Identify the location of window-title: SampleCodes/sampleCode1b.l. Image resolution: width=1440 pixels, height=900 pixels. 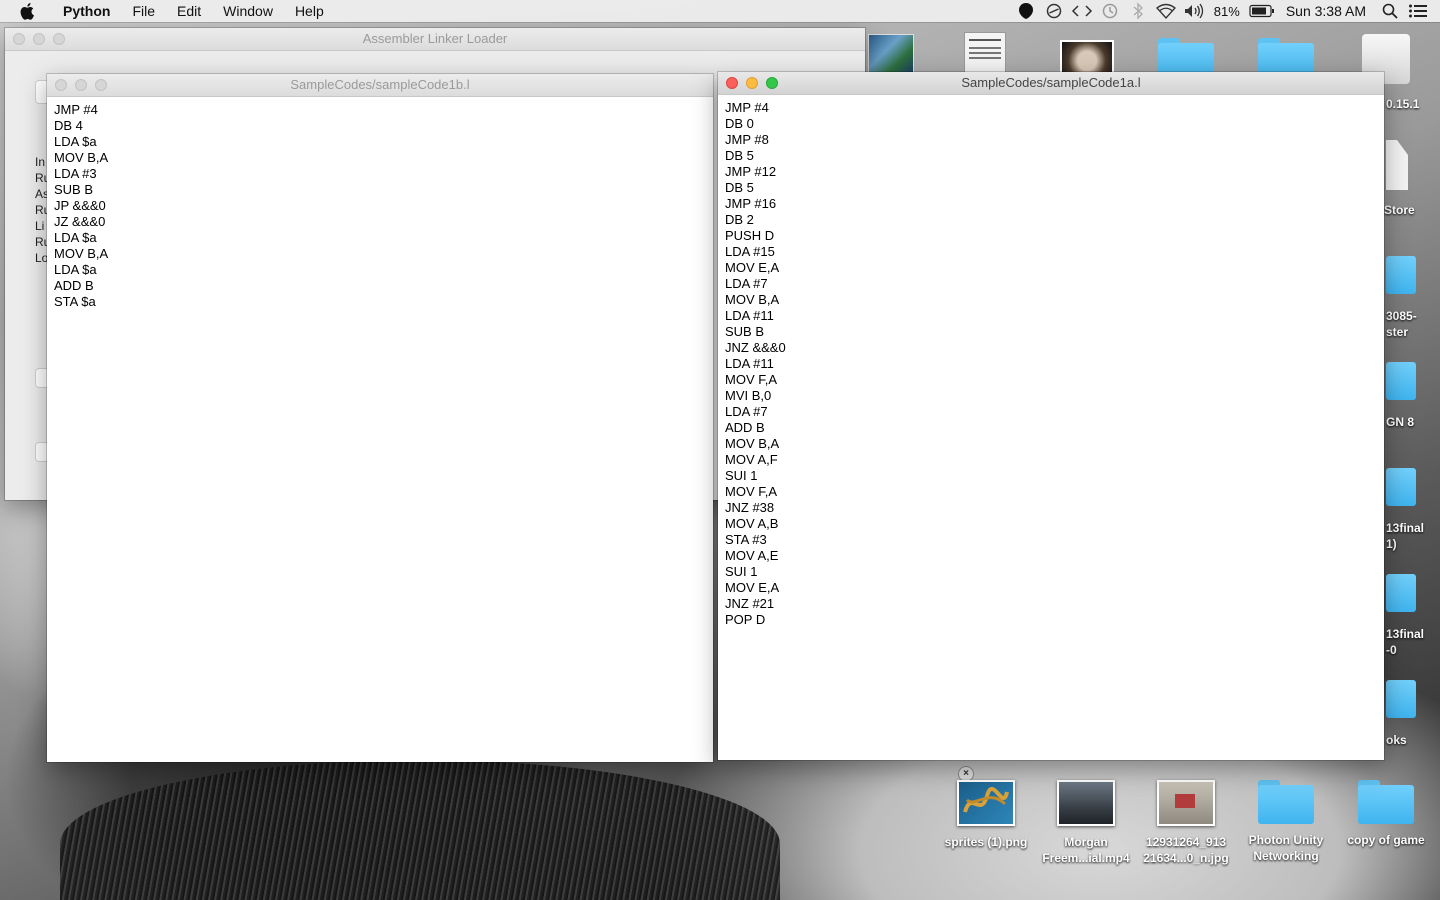
(380, 84).